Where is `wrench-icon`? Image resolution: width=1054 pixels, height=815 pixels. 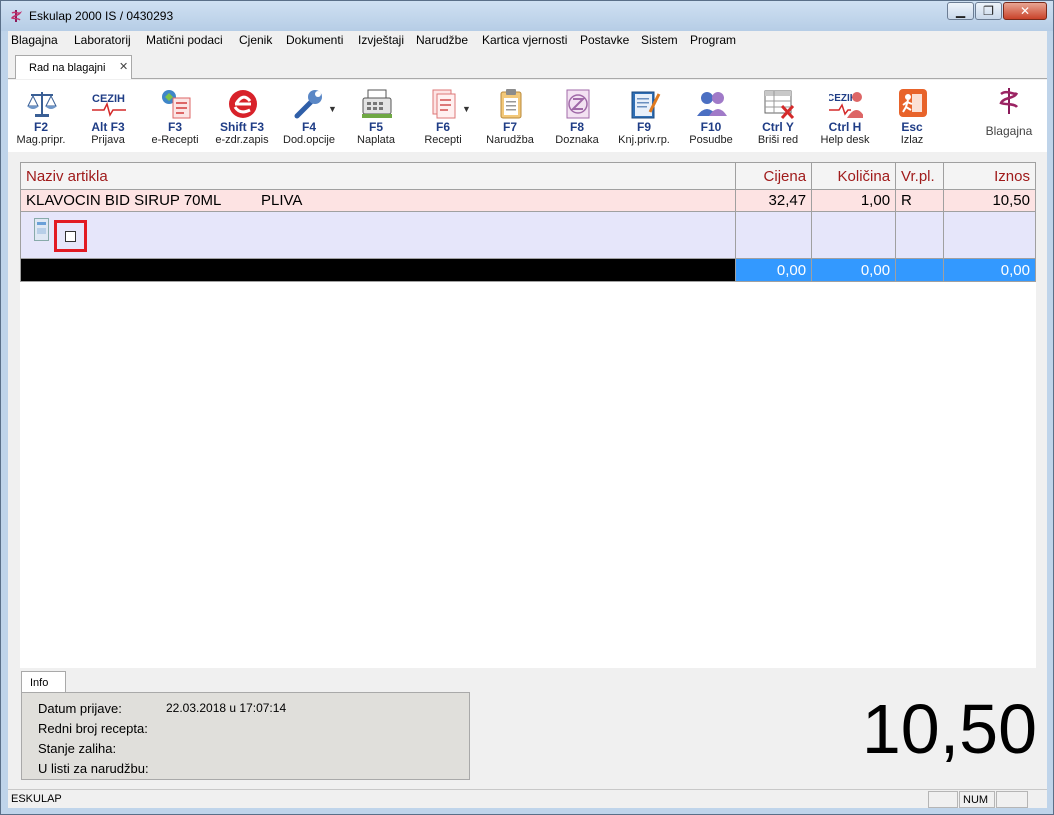 wrench-icon is located at coordinates (308, 104).